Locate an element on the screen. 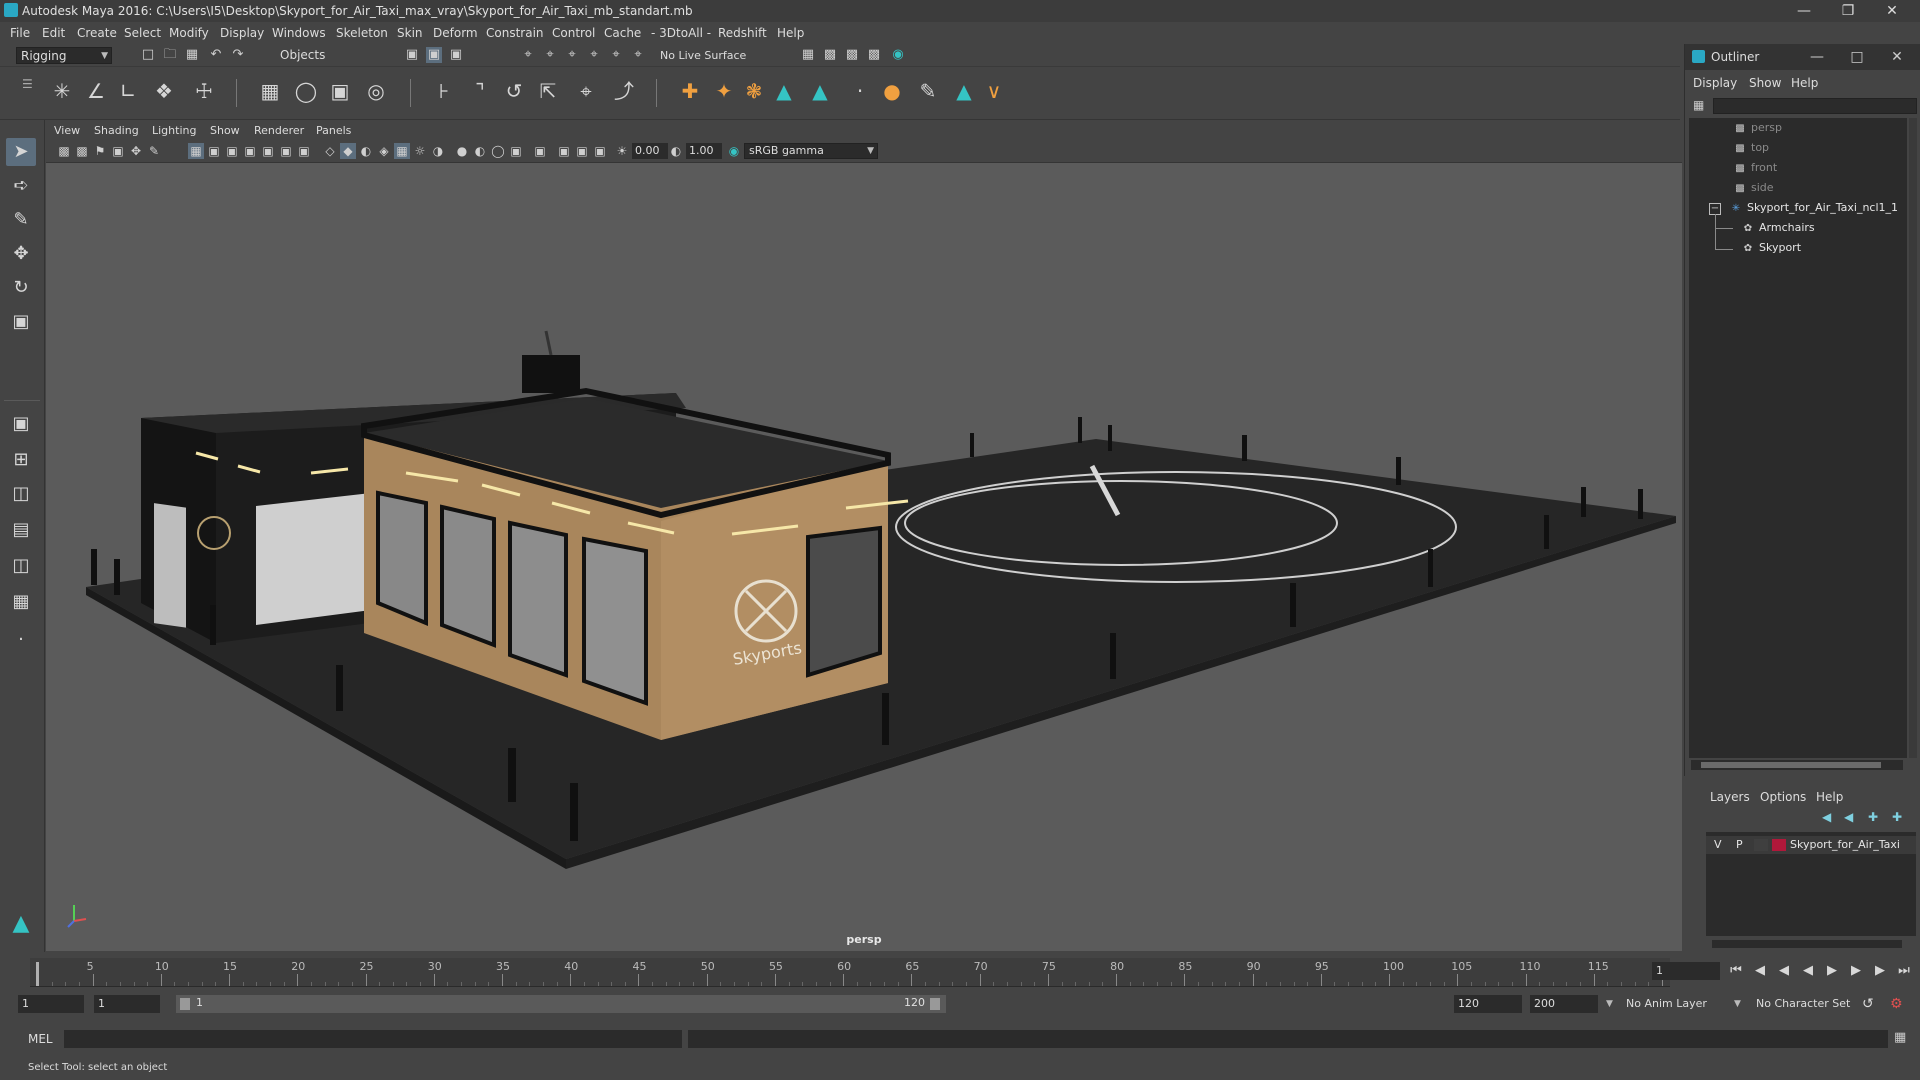 The height and width of the screenshot is (1080, 1920). select-hierarchy-icon: ▣ is located at coordinates (412, 55).